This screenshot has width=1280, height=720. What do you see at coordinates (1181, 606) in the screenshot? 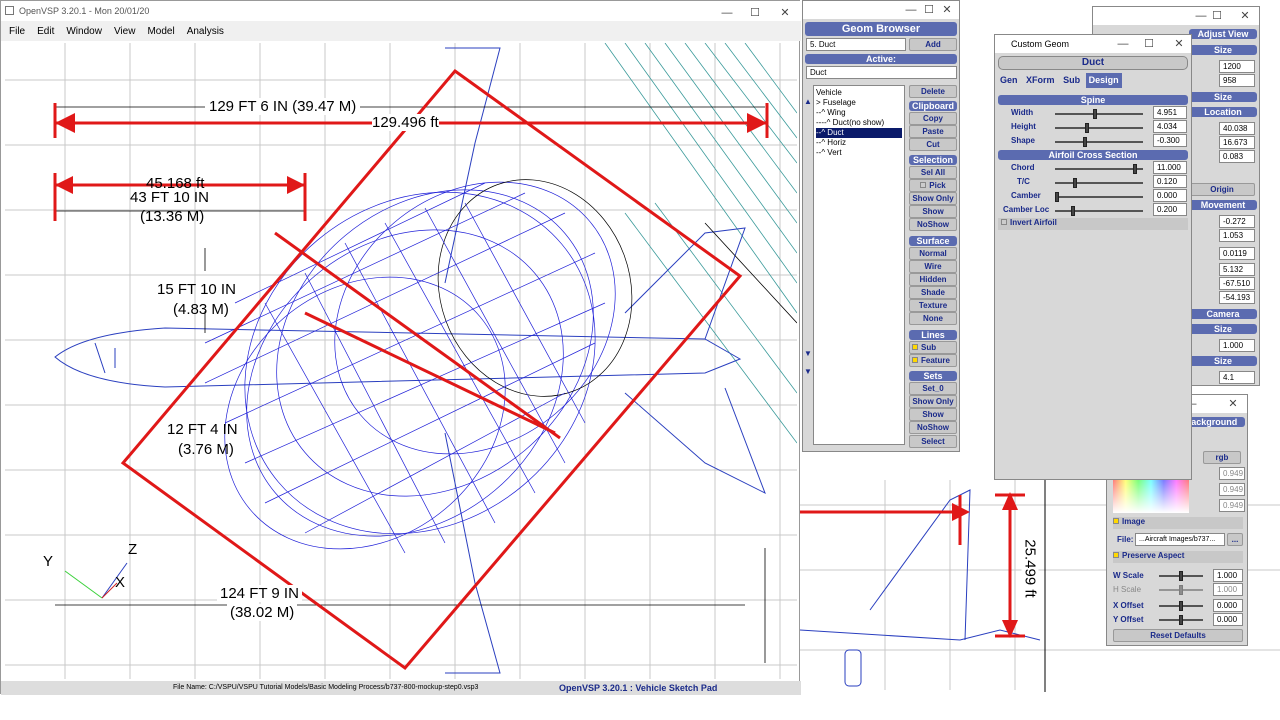
I see `xoffset-slider` at bounding box center [1181, 606].